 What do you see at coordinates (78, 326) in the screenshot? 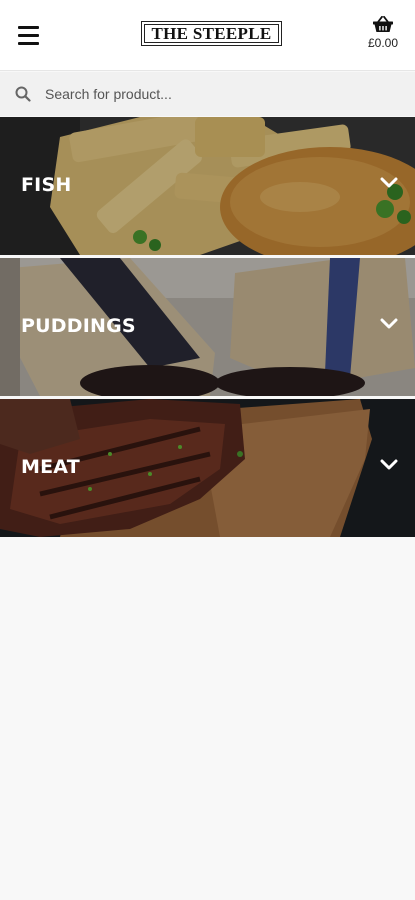
I see `category-title-puddings: PUDDINGS` at bounding box center [78, 326].